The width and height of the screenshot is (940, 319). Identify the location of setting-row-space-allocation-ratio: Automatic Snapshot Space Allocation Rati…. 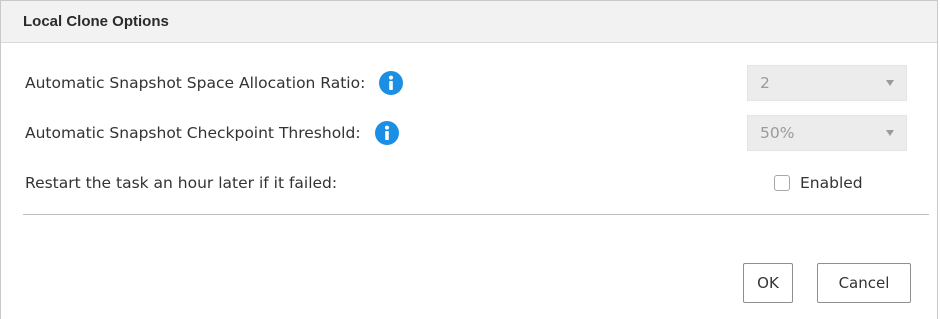
(466, 83).